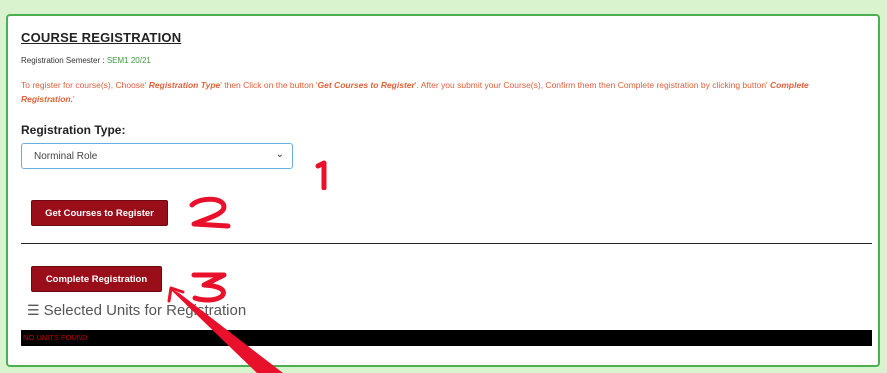 The width and height of the screenshot is (887, 373). What do you see at coordinates (73, 99) in the screenshot?
I see `instruction-text-4: '` at bounding box center [73, 99].